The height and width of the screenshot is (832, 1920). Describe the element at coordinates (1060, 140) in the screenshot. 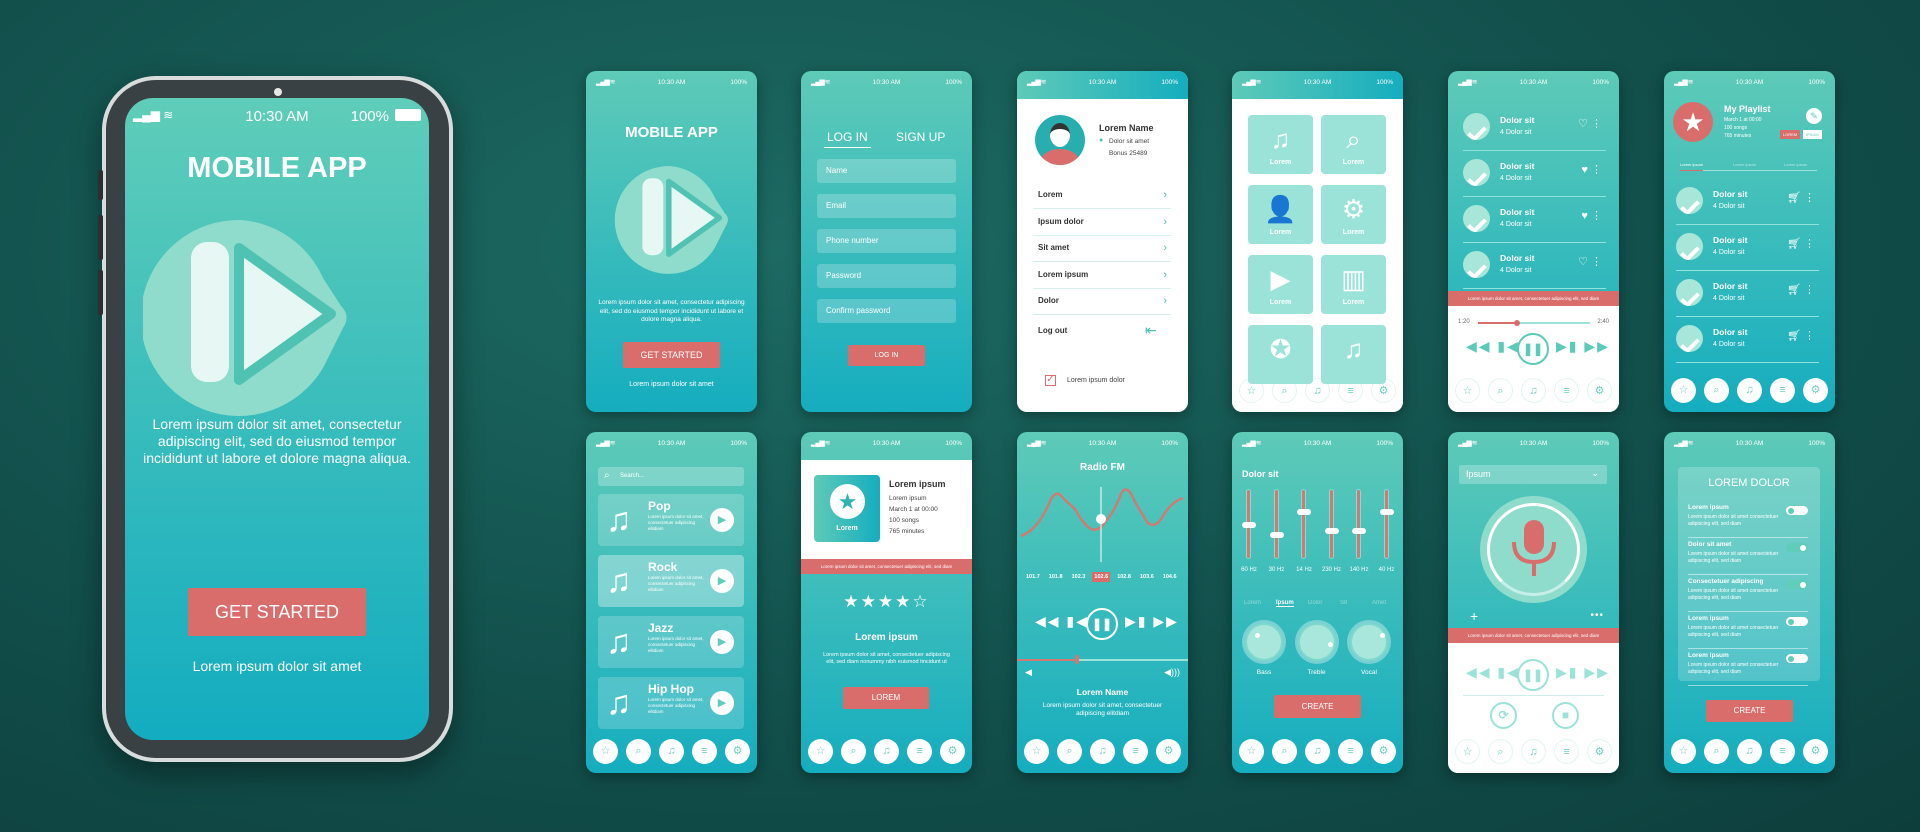

I see `avatar` at that location.